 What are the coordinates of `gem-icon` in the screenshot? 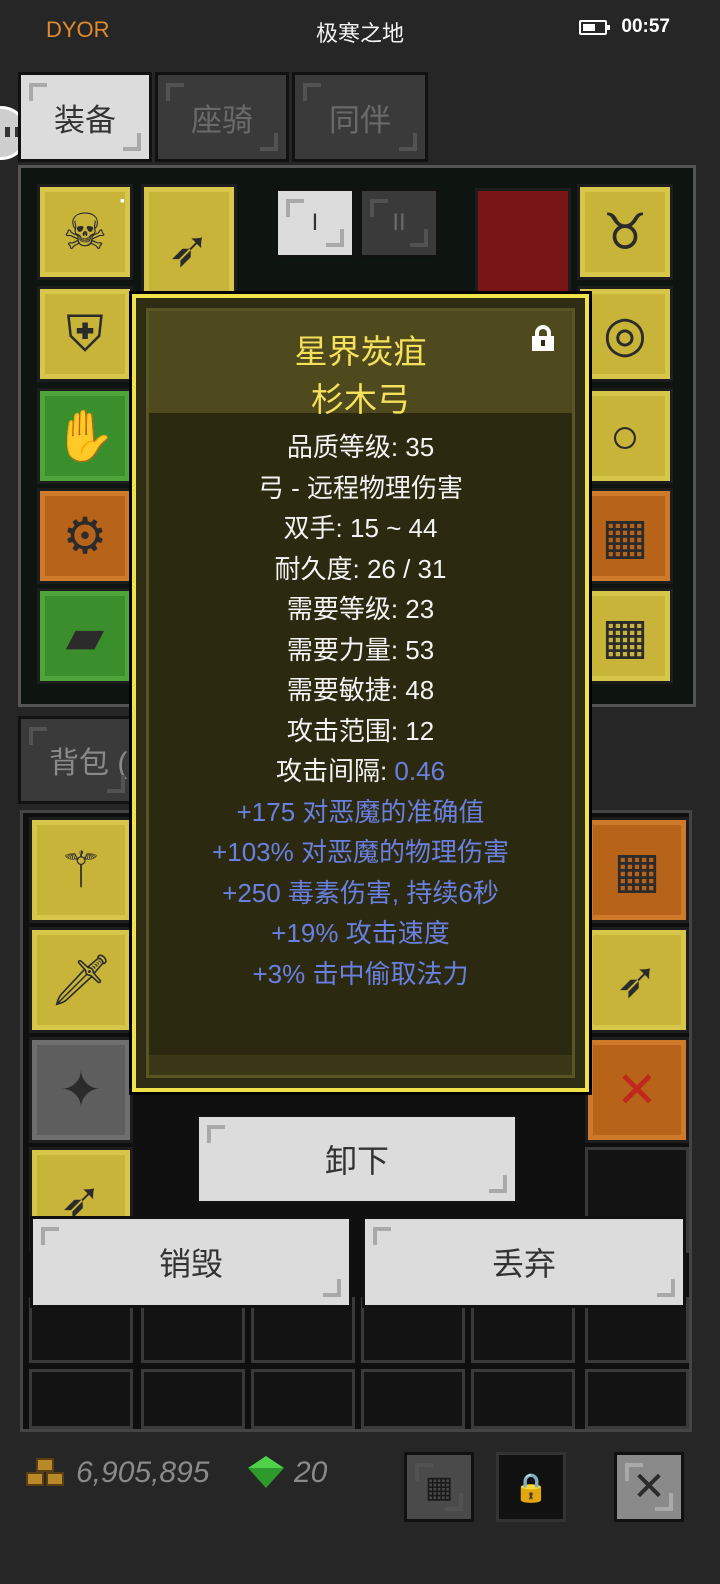 It's located at (266, 1473).